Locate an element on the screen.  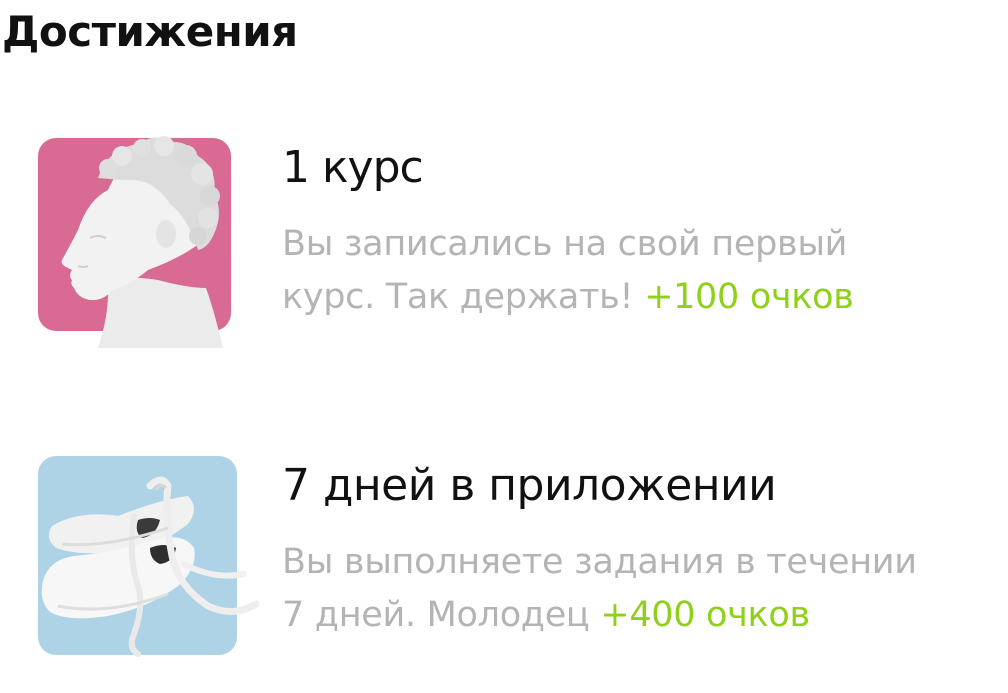
points-reward: +100 очков is located at coordinates (749, 297).